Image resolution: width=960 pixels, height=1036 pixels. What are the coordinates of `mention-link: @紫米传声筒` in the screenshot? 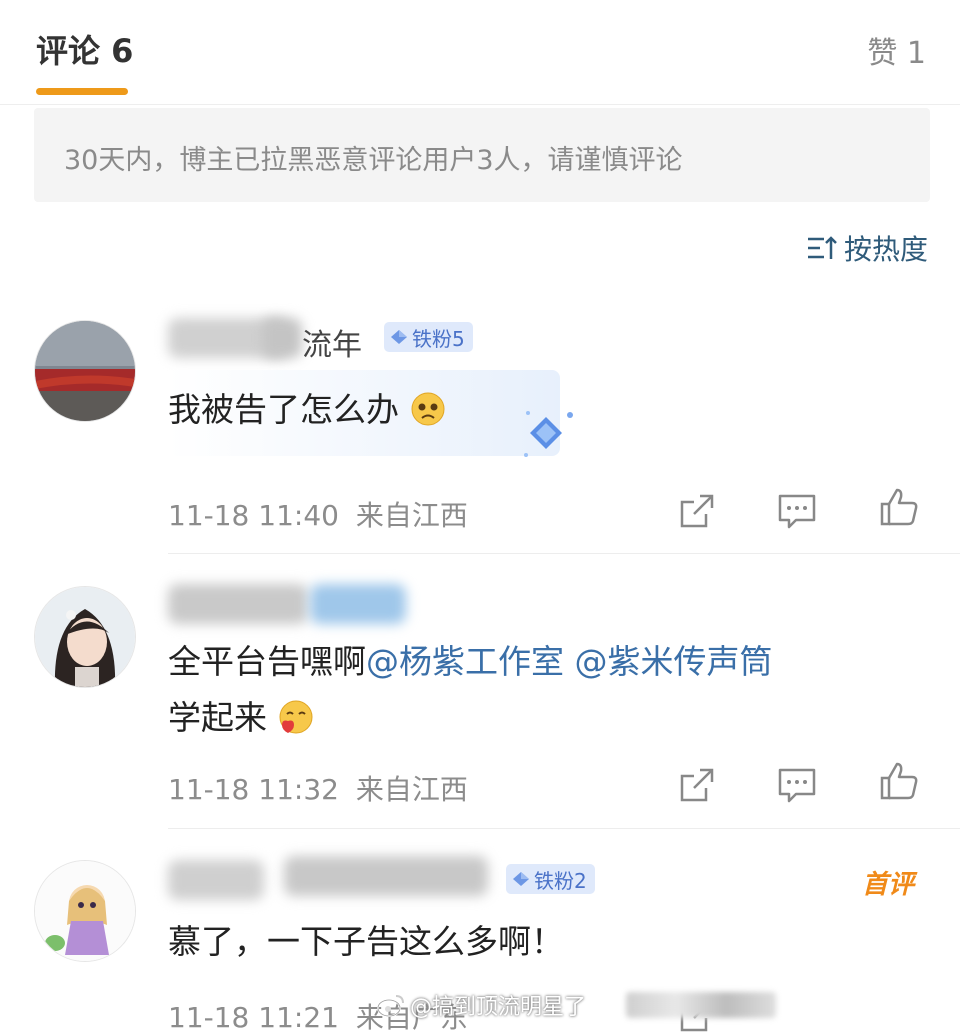 It's located at (674, 661).